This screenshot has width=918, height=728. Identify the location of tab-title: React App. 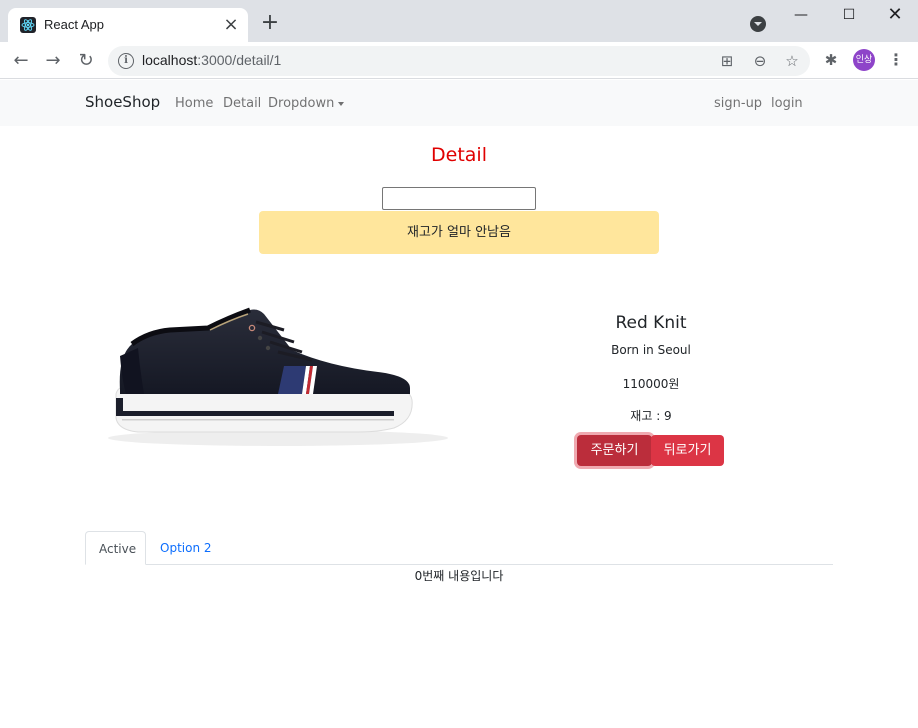
(74, 24).